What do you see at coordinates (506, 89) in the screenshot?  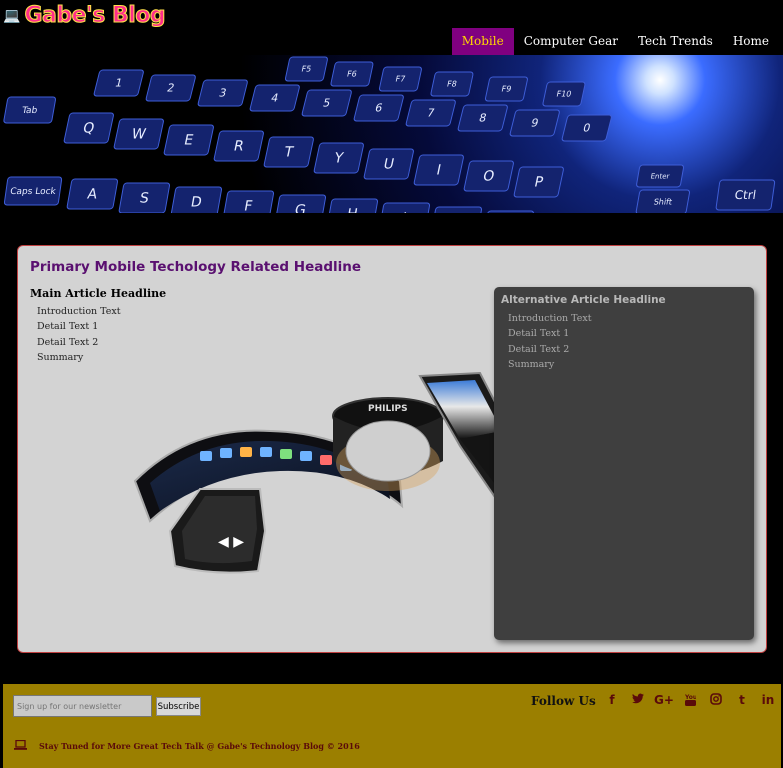 I see `keyboard-key: F9` at bounding box center [506, 89].